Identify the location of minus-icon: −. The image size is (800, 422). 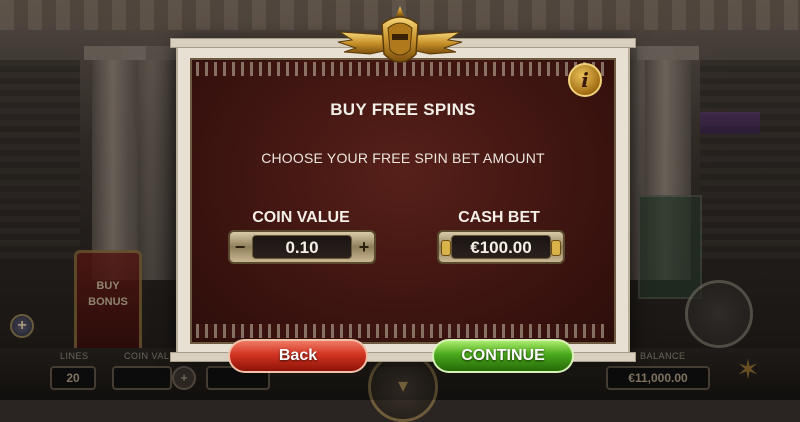
(240, 247).